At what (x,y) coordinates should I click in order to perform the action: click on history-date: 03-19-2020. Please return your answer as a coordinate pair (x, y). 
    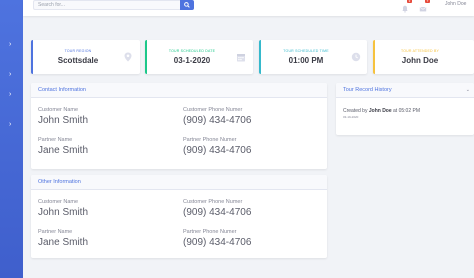
    Looking at the image, I should click on (351, 117).